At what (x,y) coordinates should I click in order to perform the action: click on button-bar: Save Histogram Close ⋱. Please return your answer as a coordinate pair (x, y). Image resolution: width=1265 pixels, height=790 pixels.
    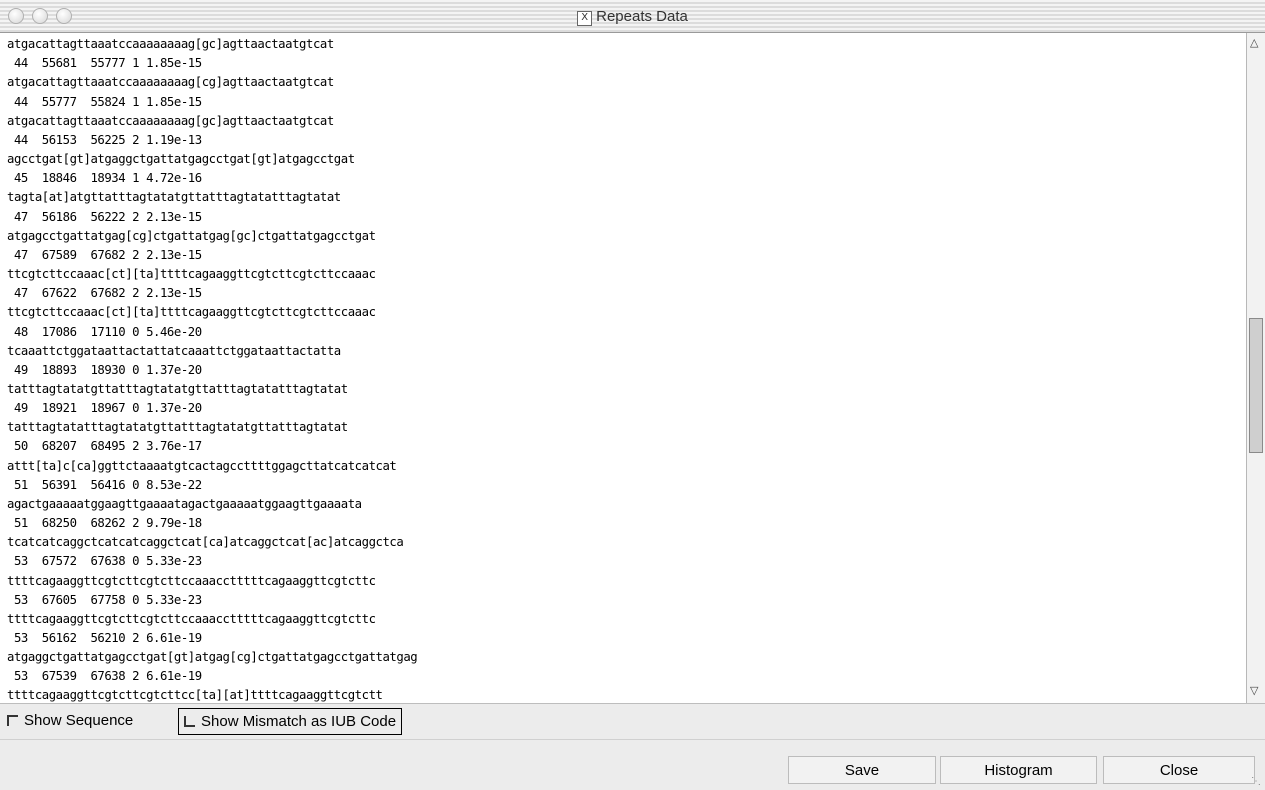
    Looking at the image, I should click on (632, 764).